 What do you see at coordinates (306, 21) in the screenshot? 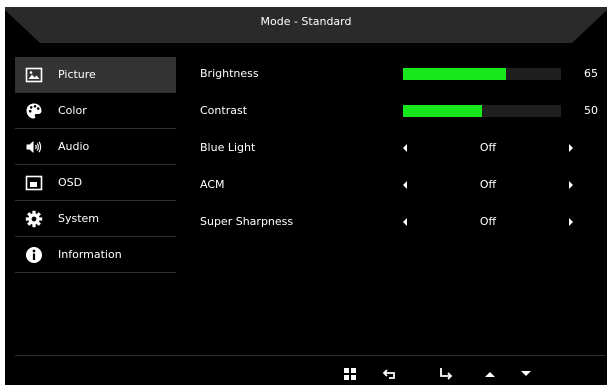
I see `mode-title: Mode - Standard` at bounding box center [306, 21].